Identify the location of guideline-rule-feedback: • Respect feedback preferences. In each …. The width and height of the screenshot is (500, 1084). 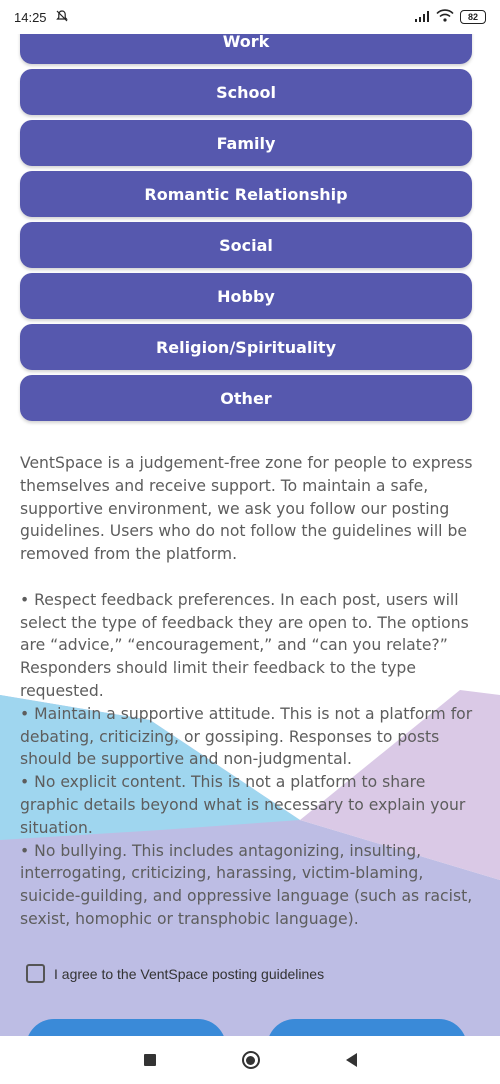
(244, 645).